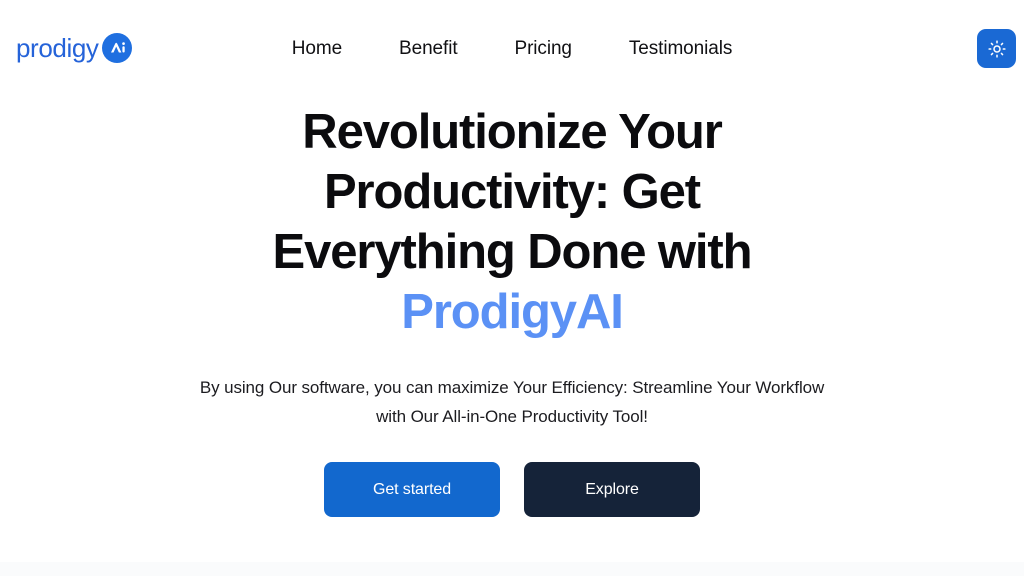 This screenshot has height=576, width=1024. What do you see at coordinates (680, 48) in the screenshot?
I see `nav-item-testimonials: Testimonials` at bounding box center [680, 48].